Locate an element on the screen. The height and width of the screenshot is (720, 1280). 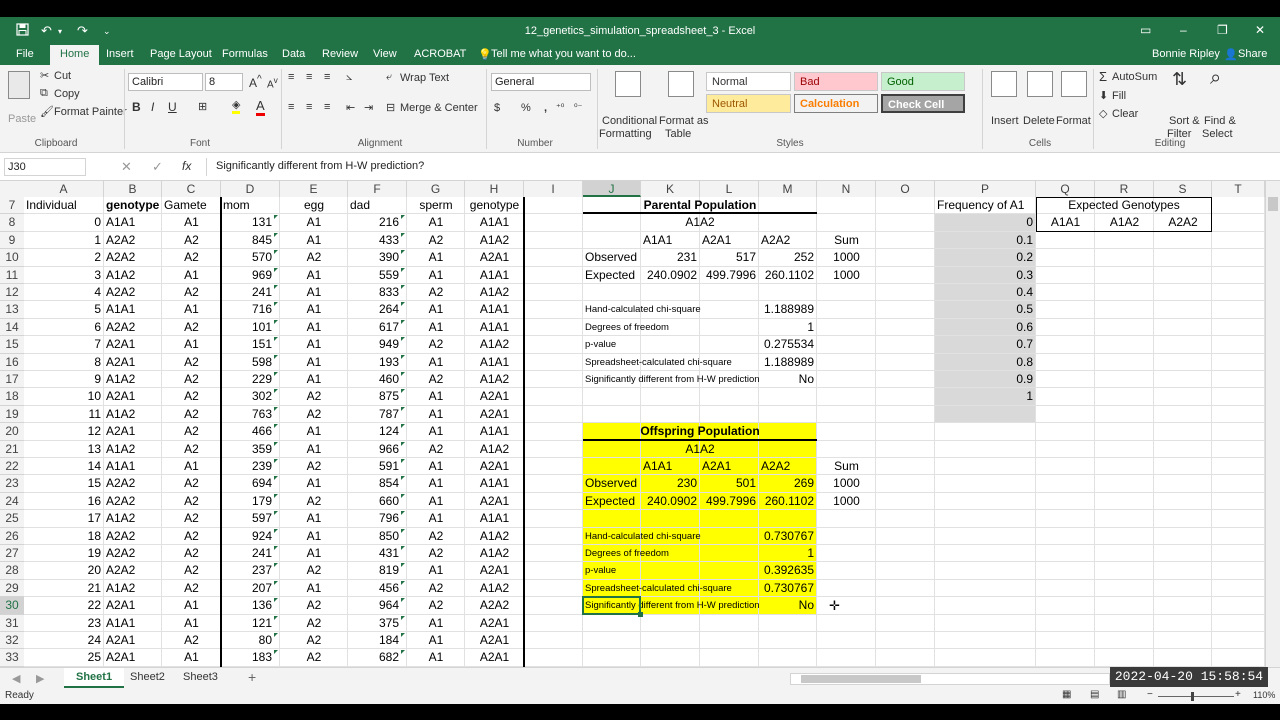
table-cell: 24 is located at coordinates (64, 640).